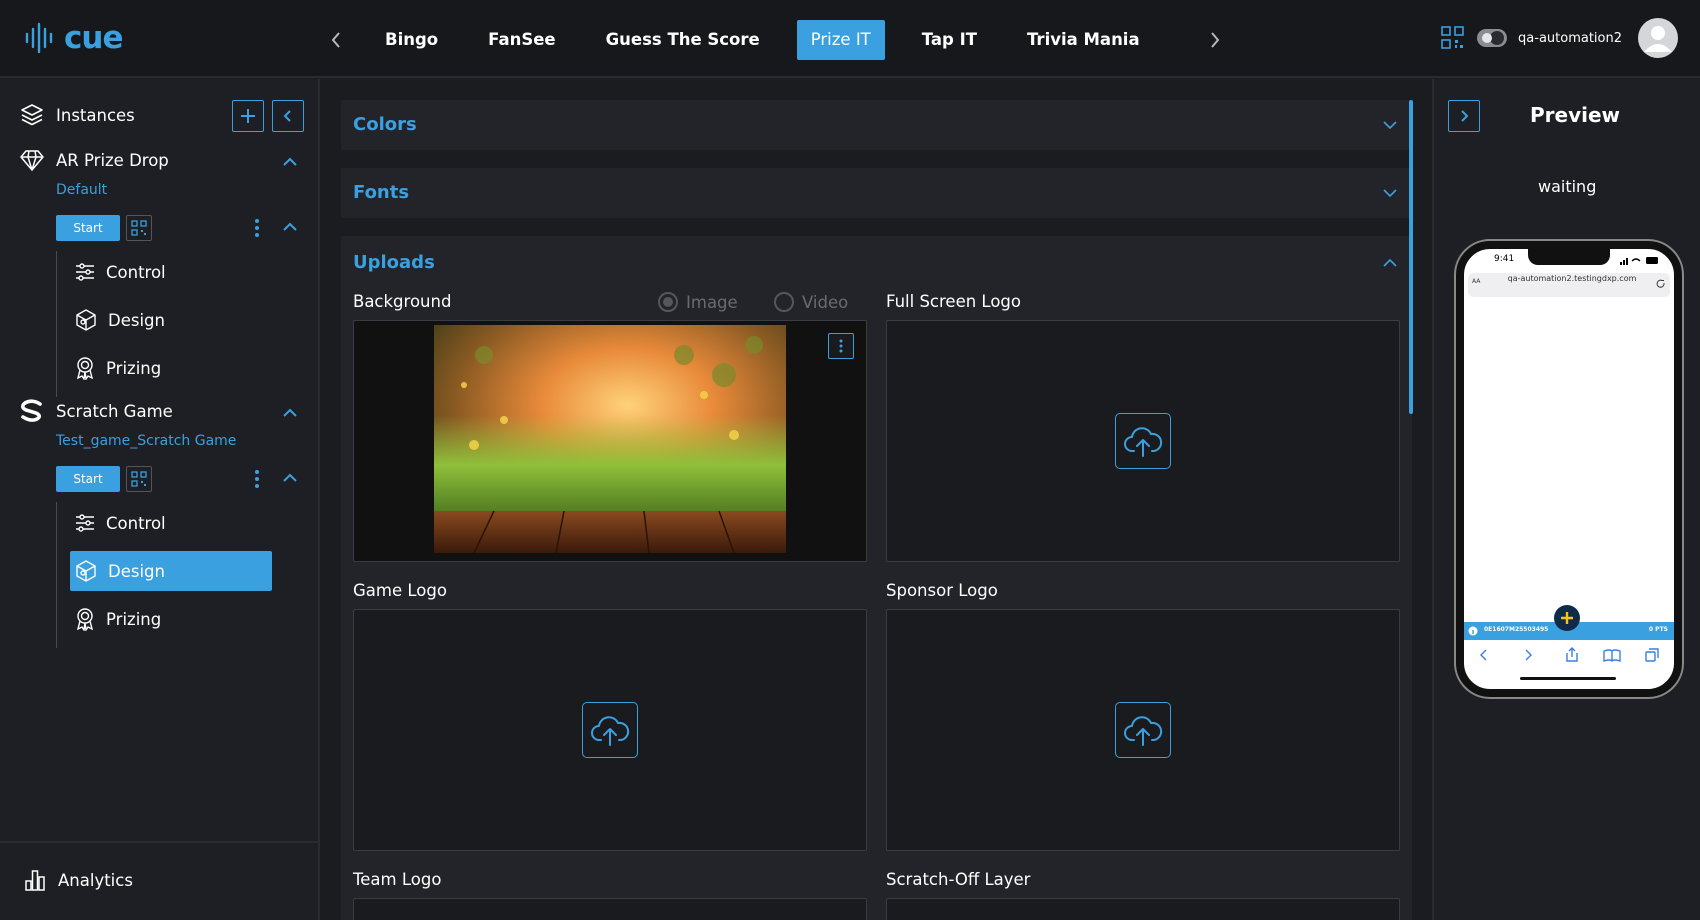 The width and height of the screenshot is (1700, 920). What do you see at coordinates (1143, 909) in the screenshot?
I see `scratch-off-layer-upload` at bounding box center [1143, 909].